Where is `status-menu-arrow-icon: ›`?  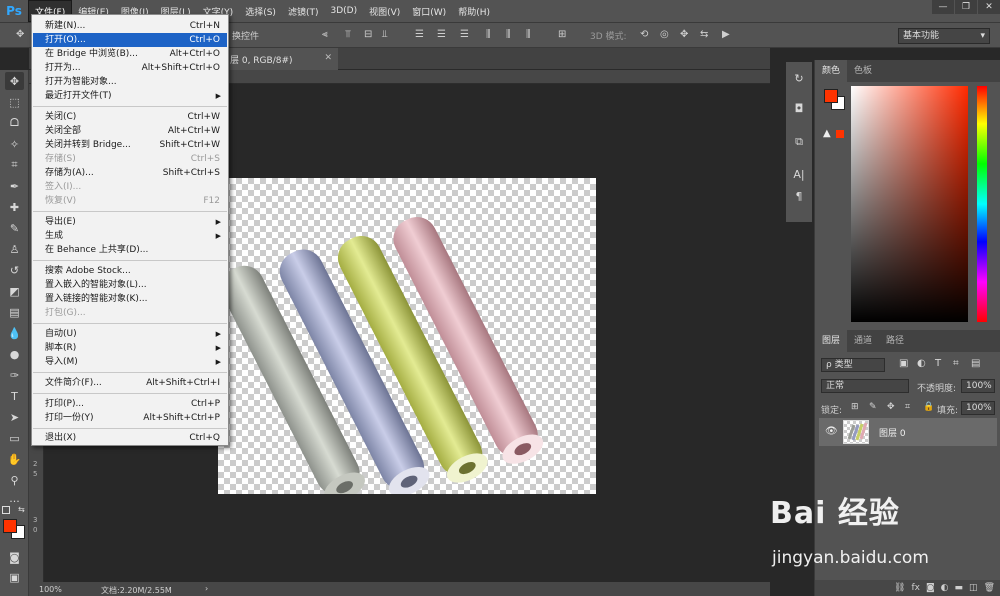 status-menu-arrow-icon: › is located at coordinates (206, 588).